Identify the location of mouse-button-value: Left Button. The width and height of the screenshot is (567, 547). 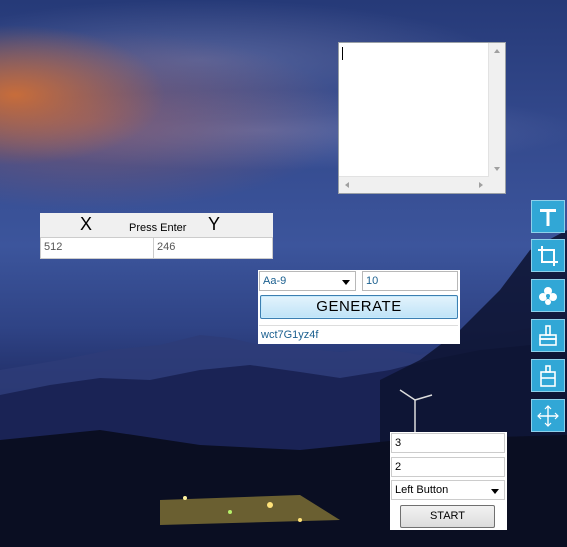
(422, 490).